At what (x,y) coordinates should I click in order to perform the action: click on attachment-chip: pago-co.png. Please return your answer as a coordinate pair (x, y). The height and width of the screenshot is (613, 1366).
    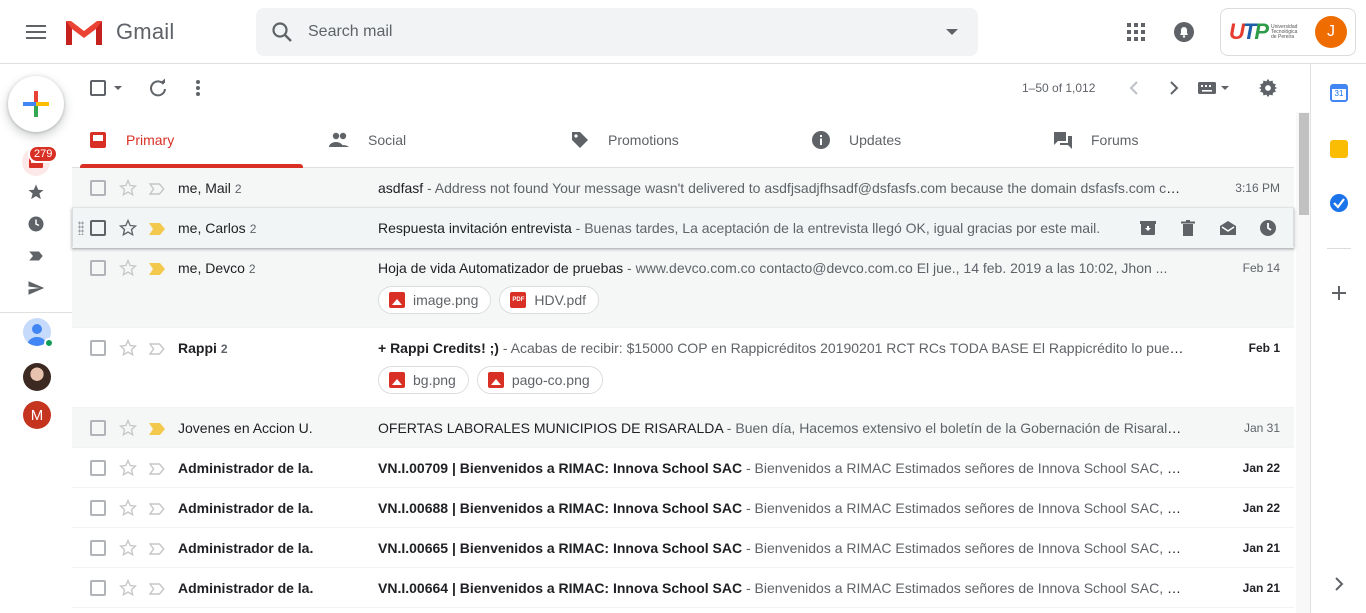
    Looking at the image, I should click on (539, 380).